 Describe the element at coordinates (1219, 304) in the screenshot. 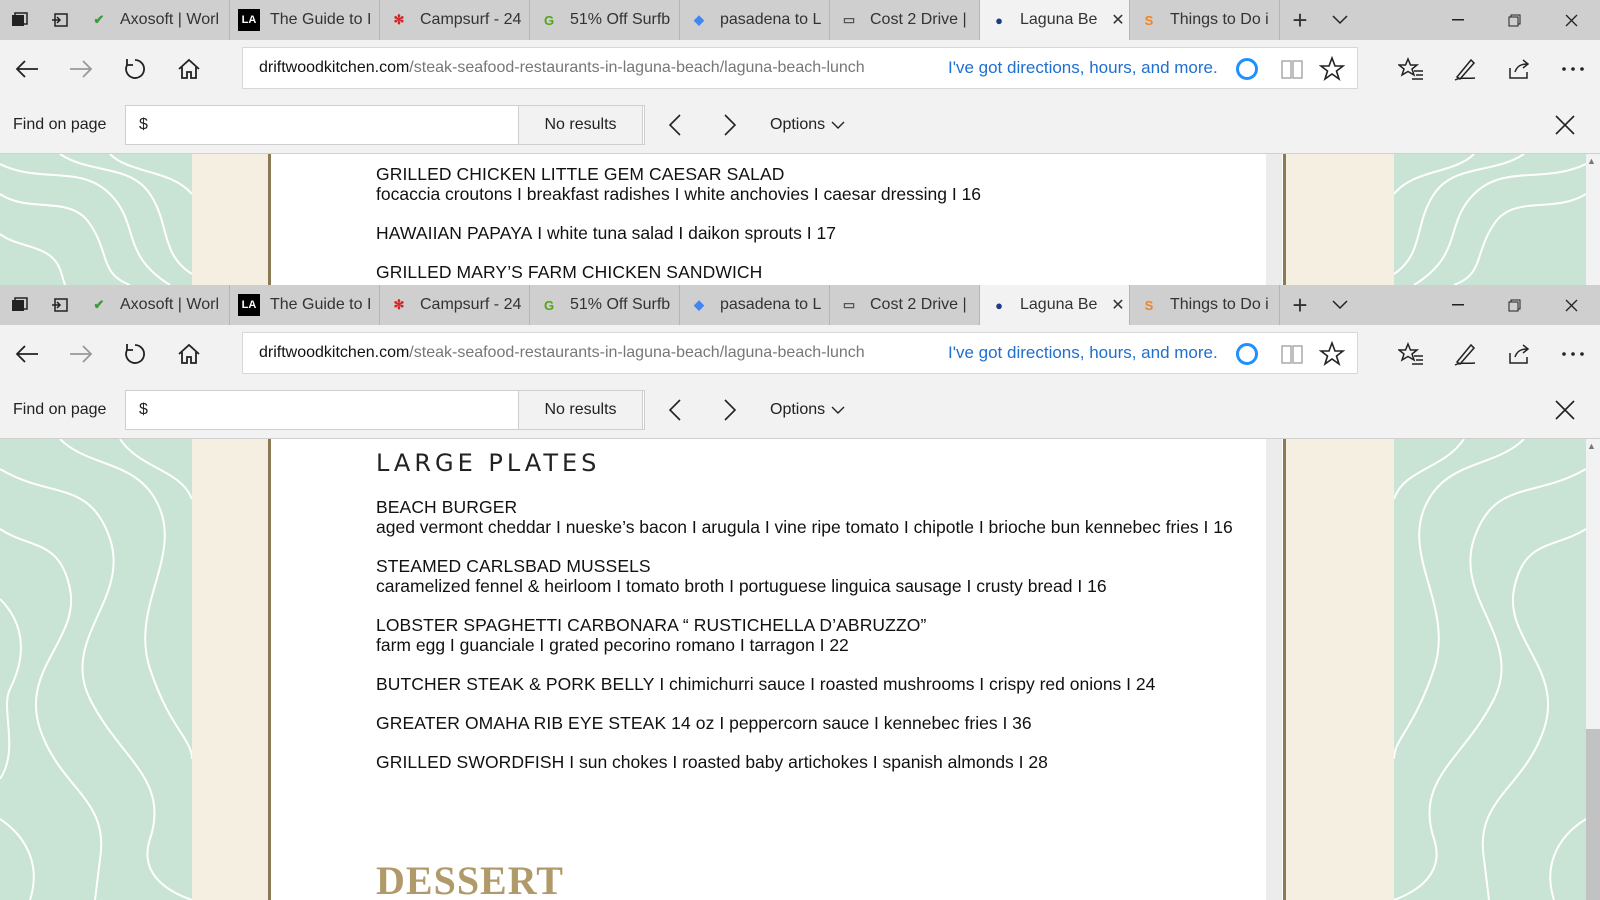

I see `tab-title: Things to Do i` at that location.